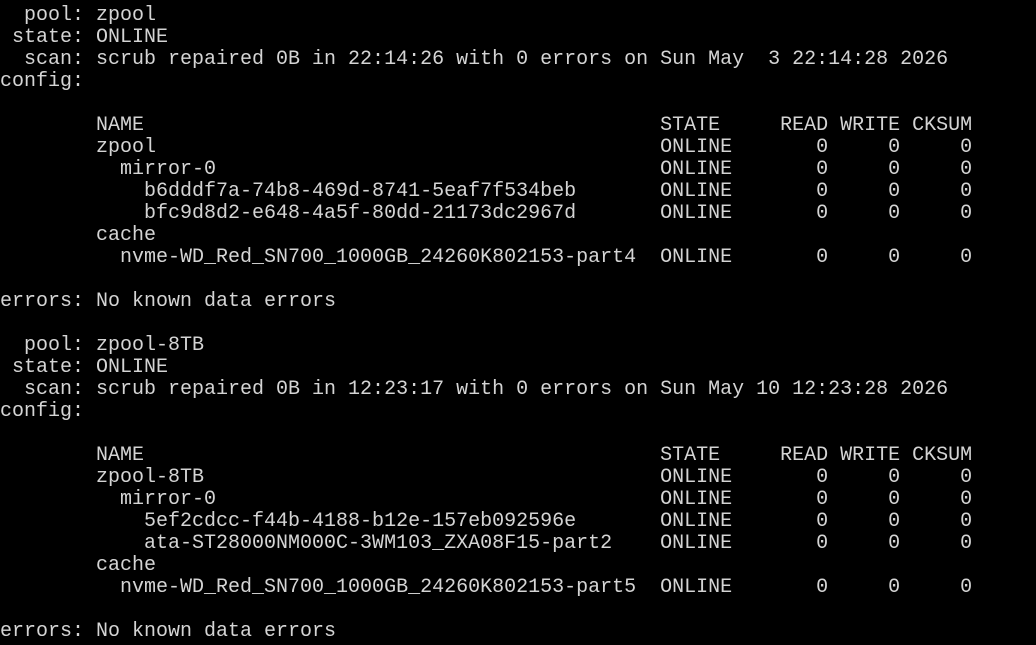 The height and width of the screenshot is (645, 1036). I want to click on pool-2-state-line: state: ONLINE, so click(84, 367).